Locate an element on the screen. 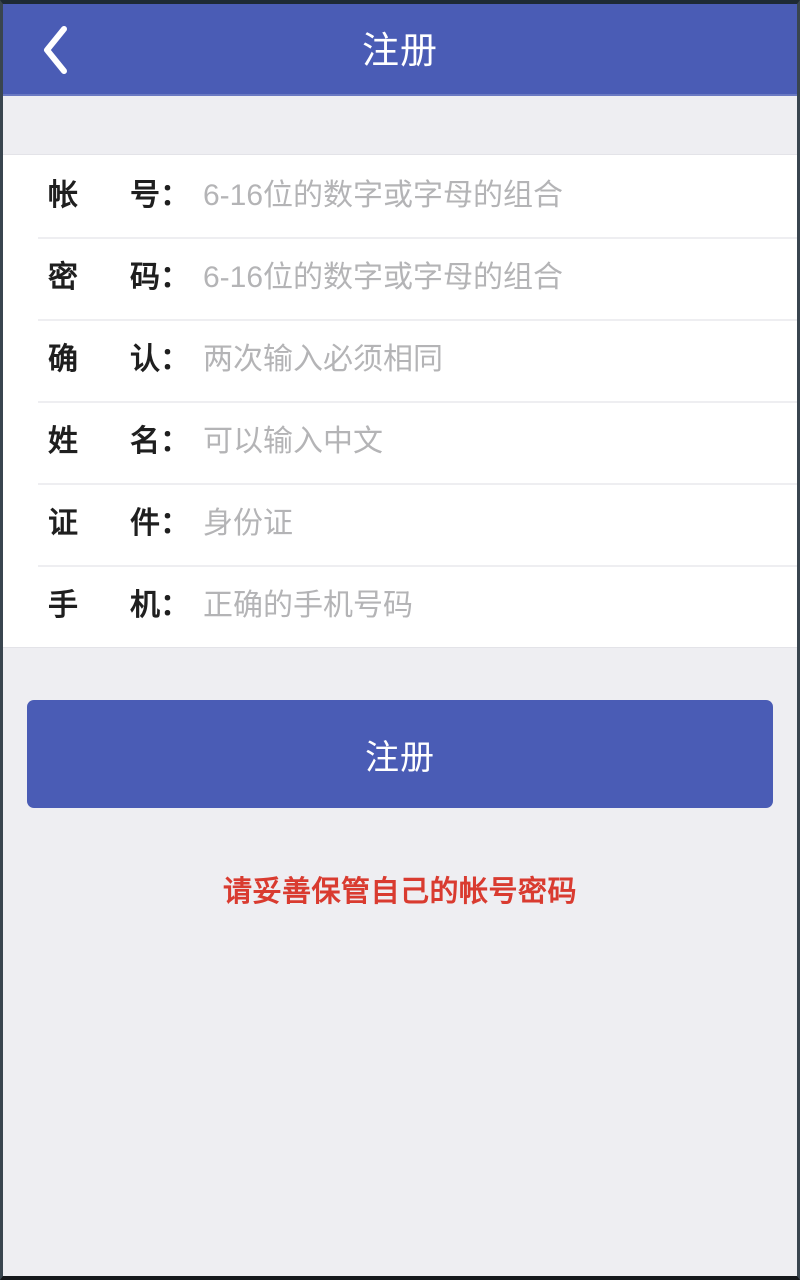  app-header: 注册 is located at coordinates (400, 50).